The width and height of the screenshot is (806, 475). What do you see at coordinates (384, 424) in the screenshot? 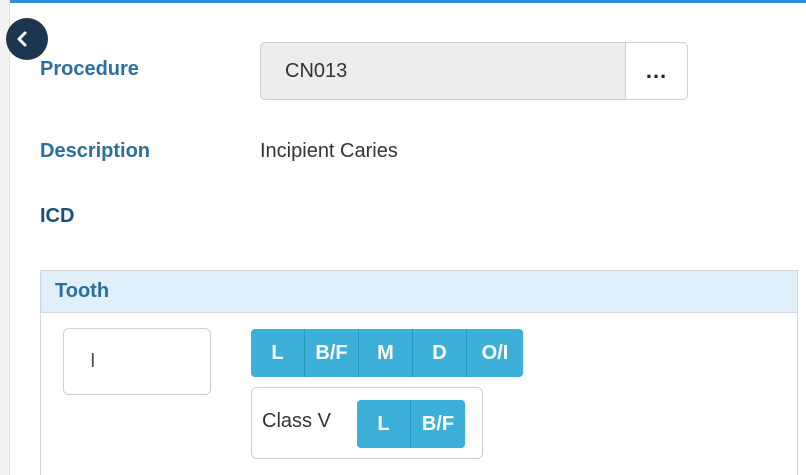
I see `class-v-l-button: L` at bounding box center [384, 424].